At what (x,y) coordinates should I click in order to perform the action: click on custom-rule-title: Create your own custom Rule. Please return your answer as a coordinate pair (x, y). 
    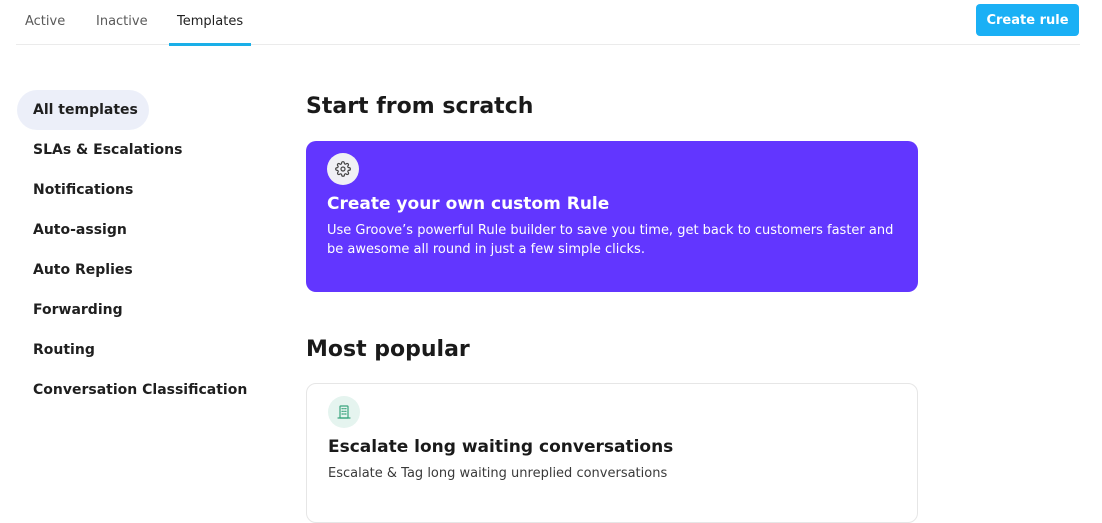
    Looking at the image, I should click on (468, 204).